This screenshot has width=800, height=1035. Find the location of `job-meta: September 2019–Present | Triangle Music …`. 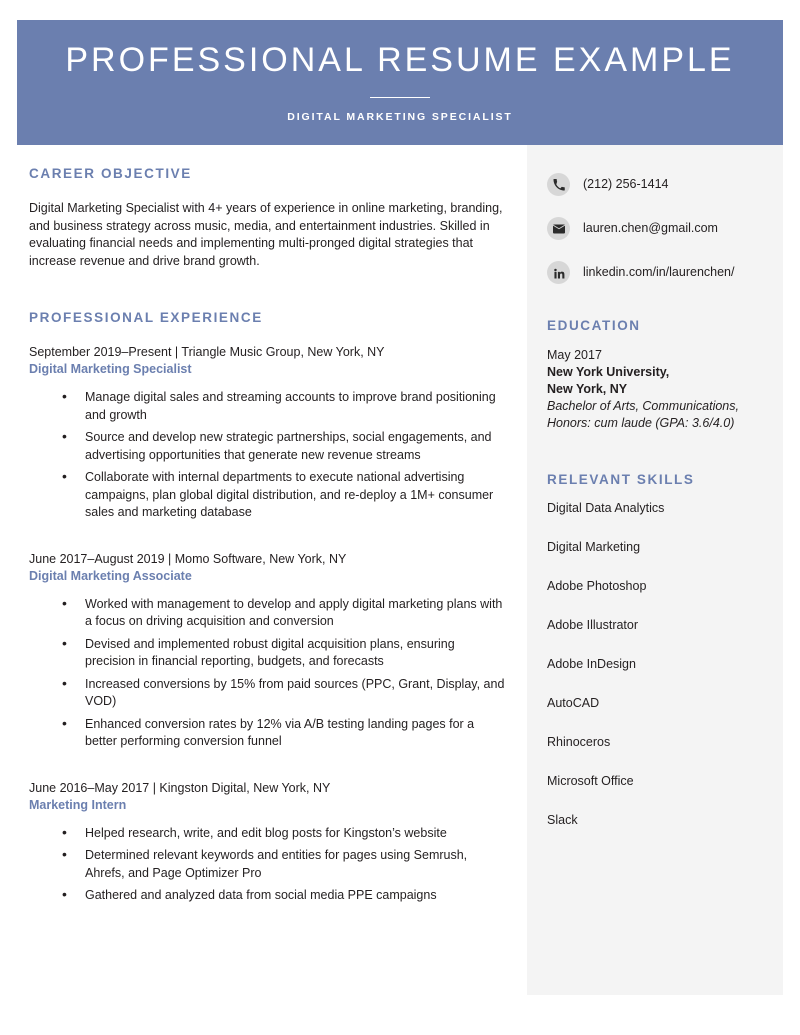

job-meta: September 2019–Present | Triangle Music … is located at coordinates (207, 352).